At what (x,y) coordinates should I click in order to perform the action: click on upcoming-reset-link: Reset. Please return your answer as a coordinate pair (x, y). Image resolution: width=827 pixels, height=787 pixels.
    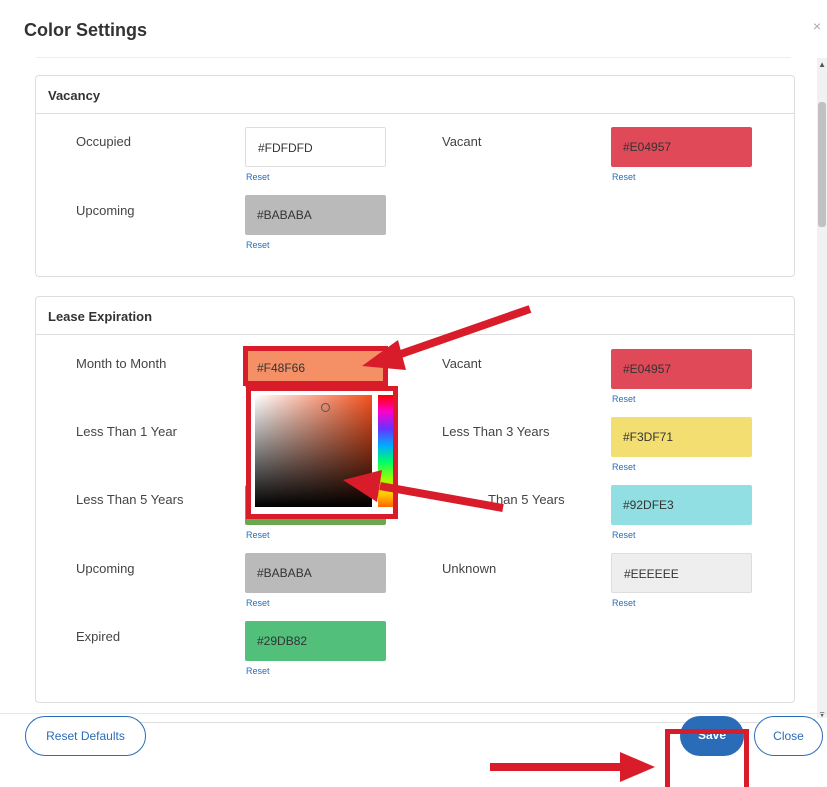
    Looking at the image, I should click on (258, 245).